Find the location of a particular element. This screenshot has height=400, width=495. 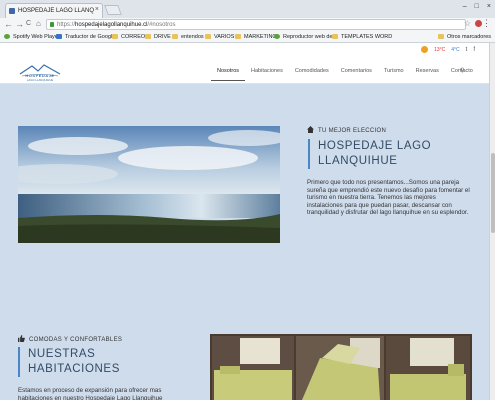

nav-item-comentarios: Comentarios is located at coordinates (356, 74).